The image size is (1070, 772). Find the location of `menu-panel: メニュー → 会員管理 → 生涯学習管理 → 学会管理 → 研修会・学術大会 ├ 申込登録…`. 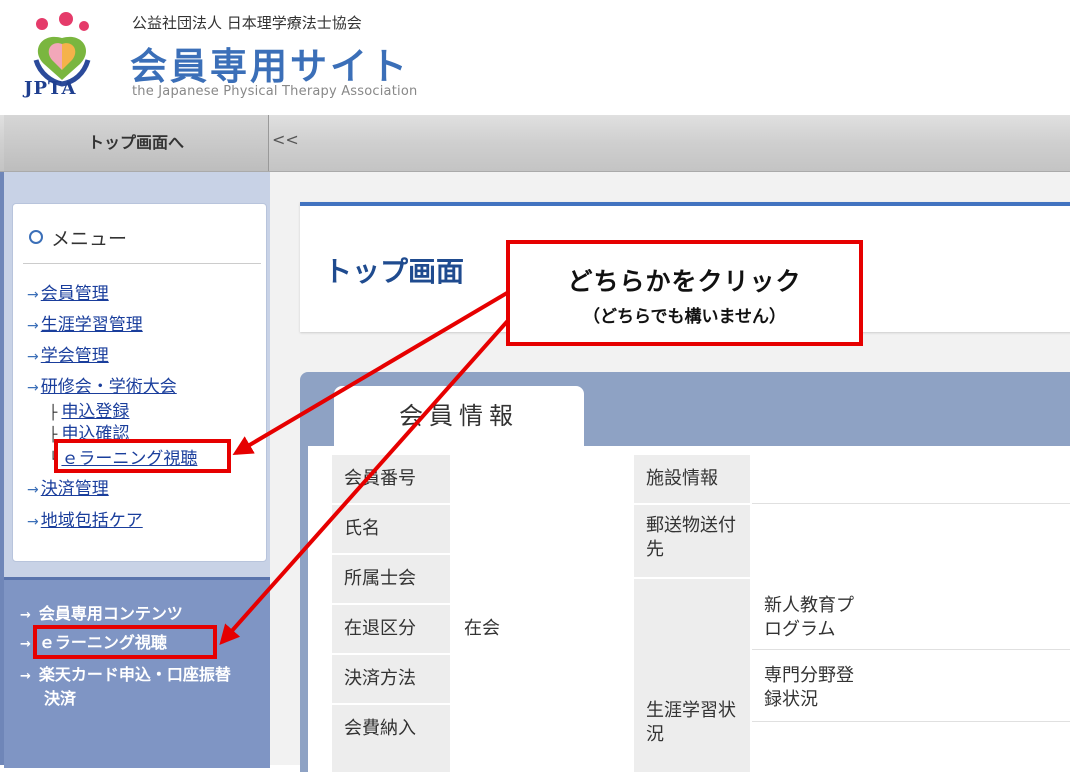

menu-panel: メニュー → 会員管理 → 生涯学習管理 → 学会管理 → 研修会・学術大会 ├ 申込登録… is located at coordinates (139, 382).